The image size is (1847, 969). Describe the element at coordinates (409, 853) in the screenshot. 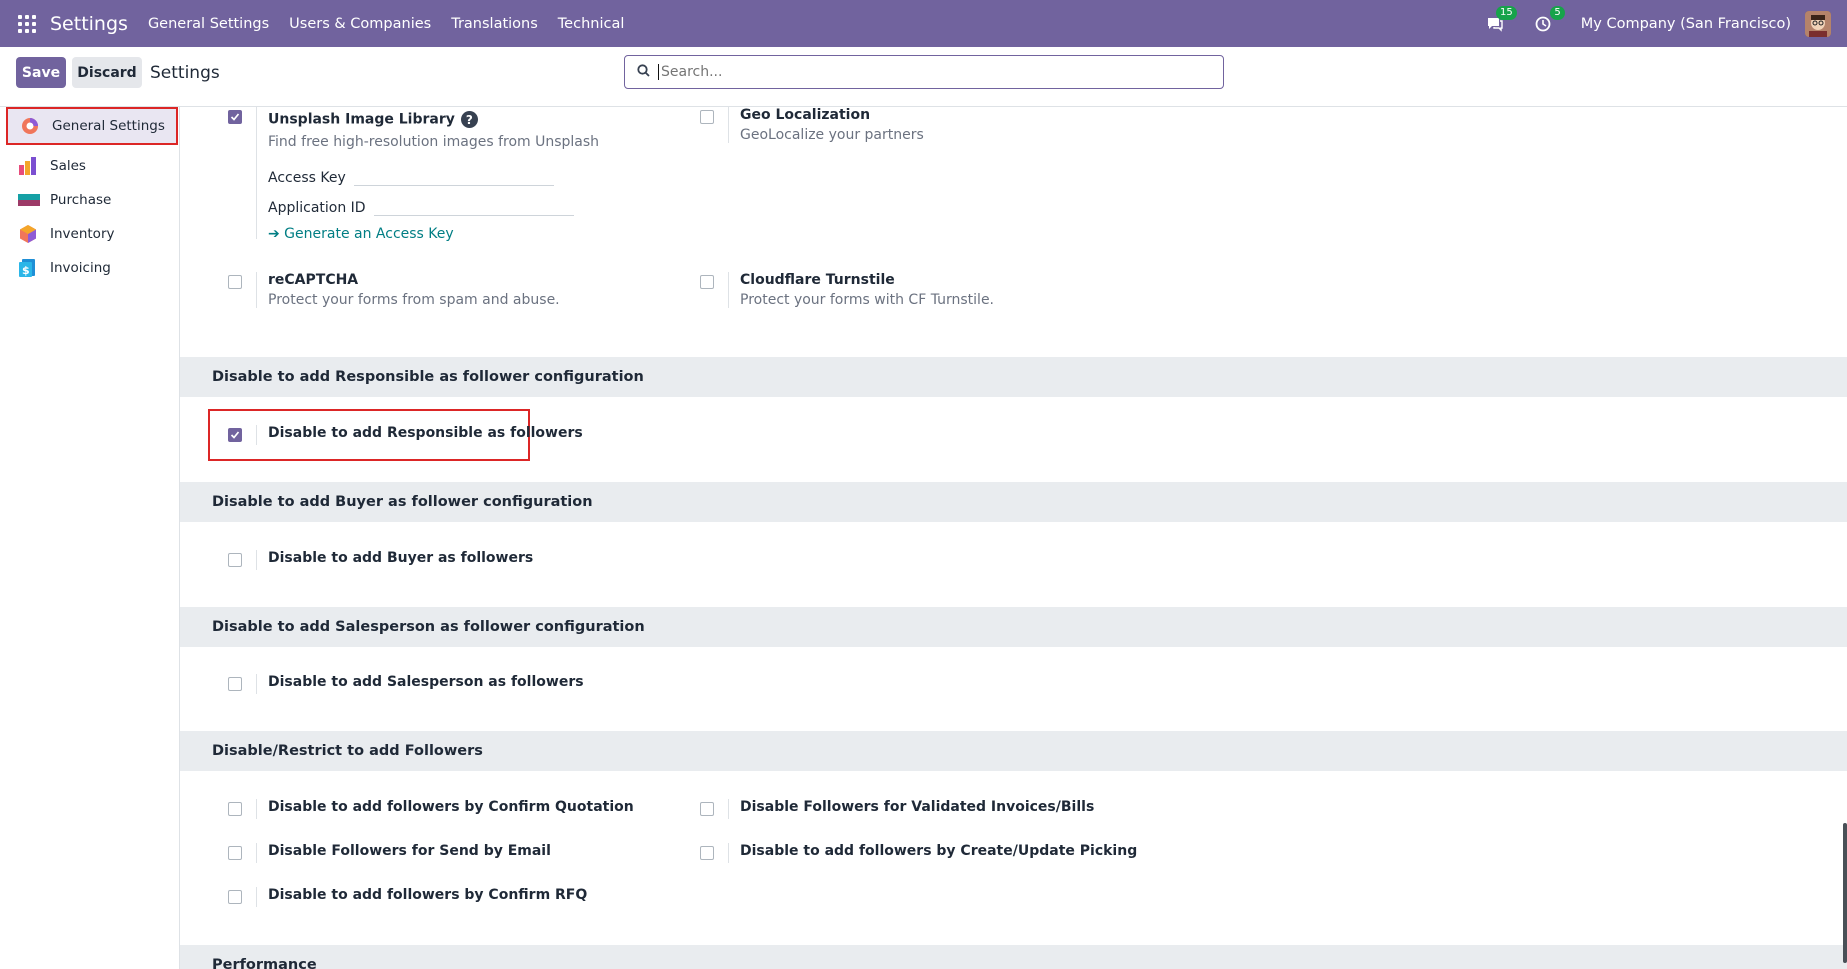

I see `send-by-email-label: Disable Followers for Send by Email` at that location.